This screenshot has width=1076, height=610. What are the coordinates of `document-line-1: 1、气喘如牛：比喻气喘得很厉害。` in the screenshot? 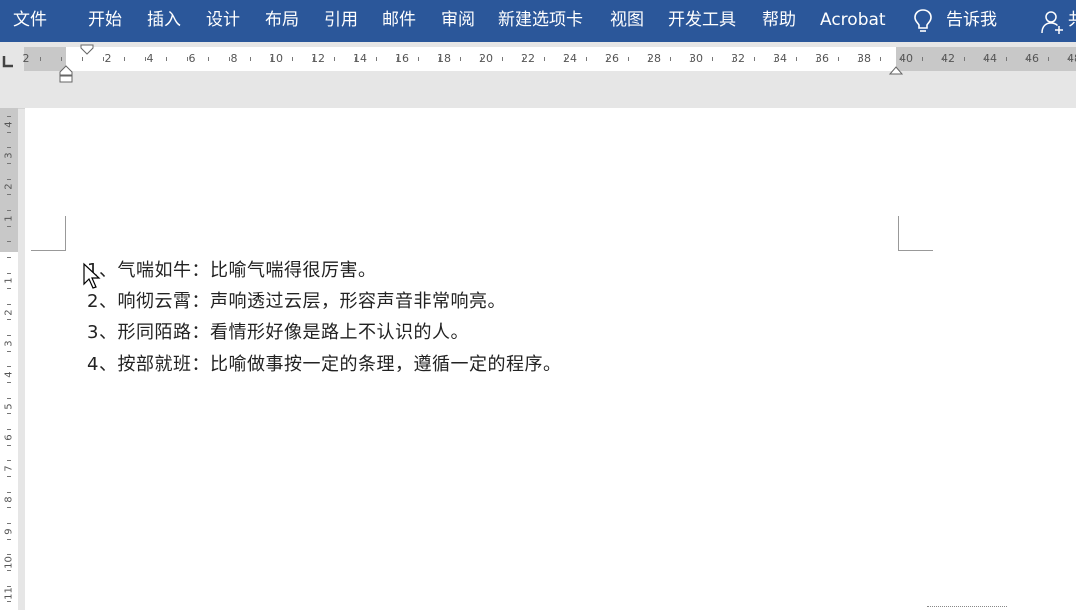 It's located at (231, 269).